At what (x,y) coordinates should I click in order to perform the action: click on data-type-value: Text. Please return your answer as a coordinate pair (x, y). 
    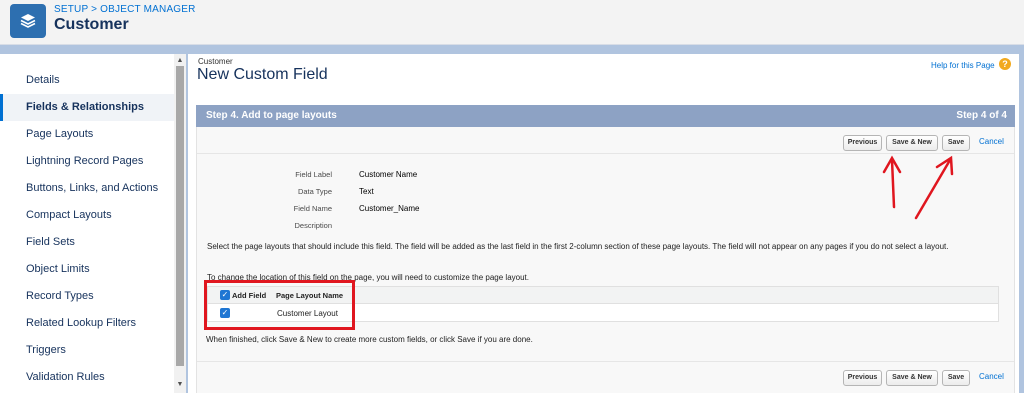
    Looking at the image, I should click on (366, 191).